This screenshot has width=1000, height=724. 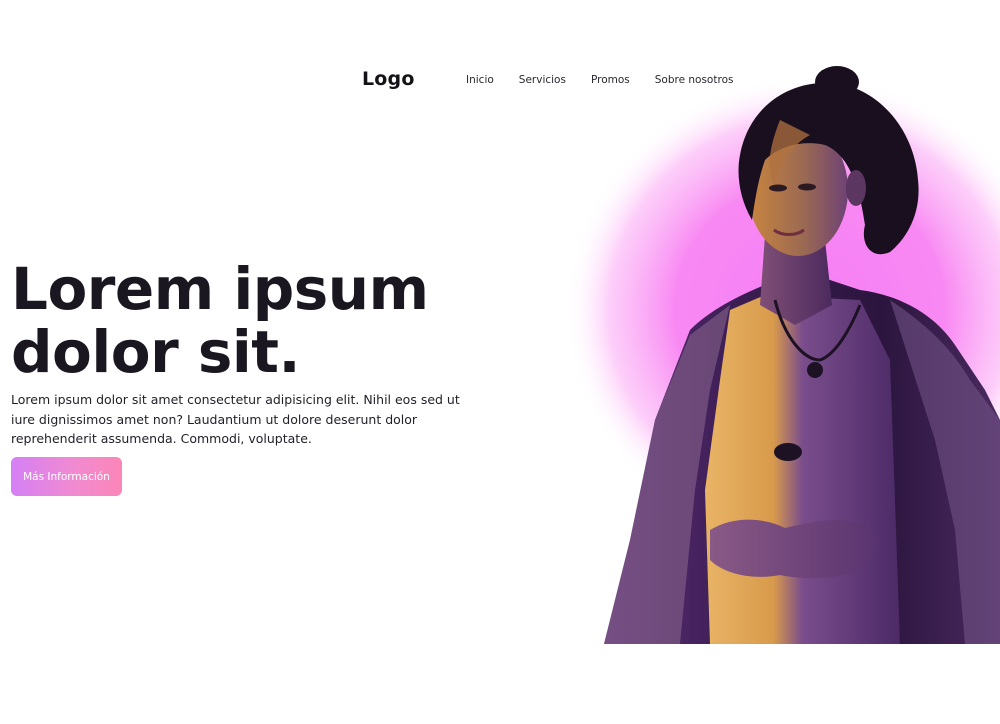 I want to click on pendant-shape, so click(x=815, y=370).